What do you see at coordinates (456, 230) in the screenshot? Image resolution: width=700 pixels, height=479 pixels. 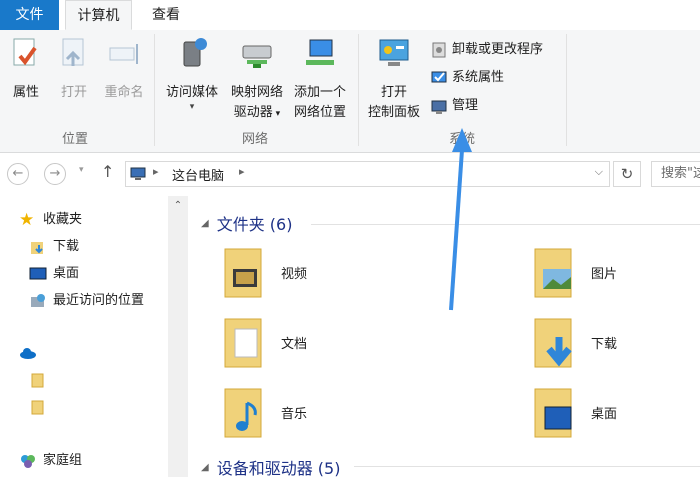 I see `annotation-arrow-shaft` at bounding box center [456, 230].